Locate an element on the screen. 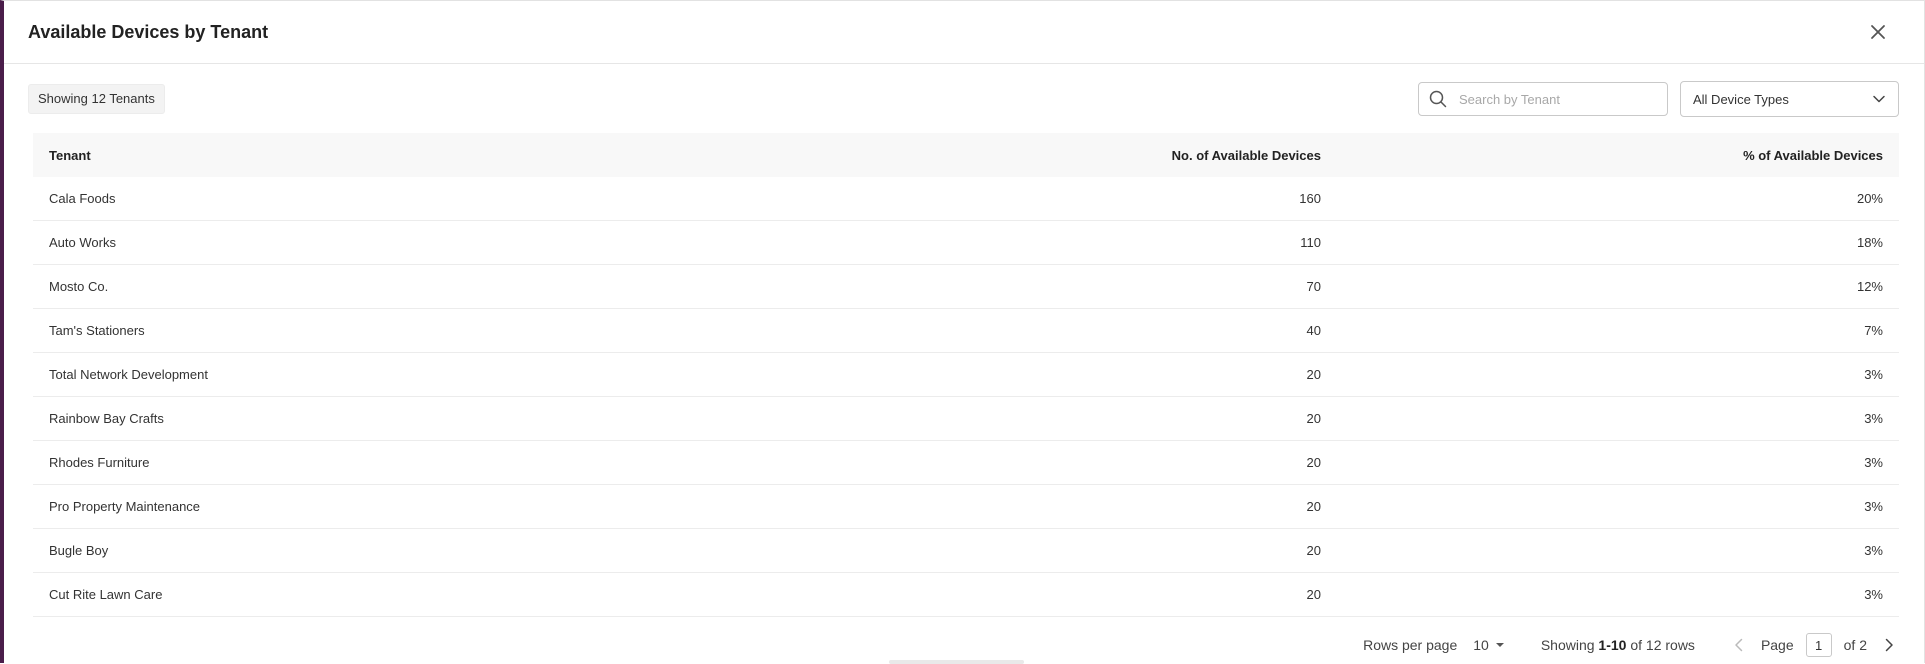  page-total: of 2 is located at coordinates (1855, 645).